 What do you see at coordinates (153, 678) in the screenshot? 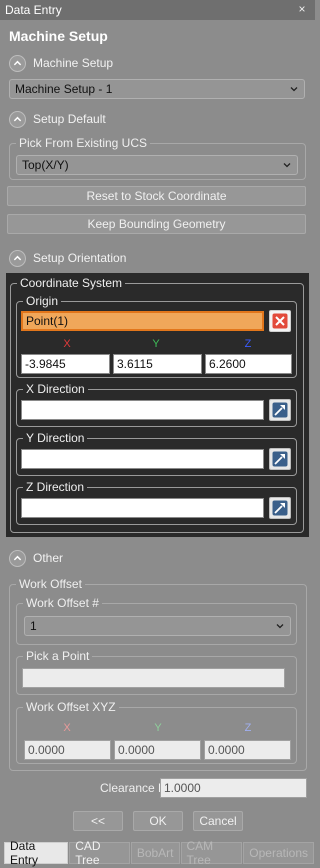
I see `pick-a-point-field` at bounding box center [153, 678].